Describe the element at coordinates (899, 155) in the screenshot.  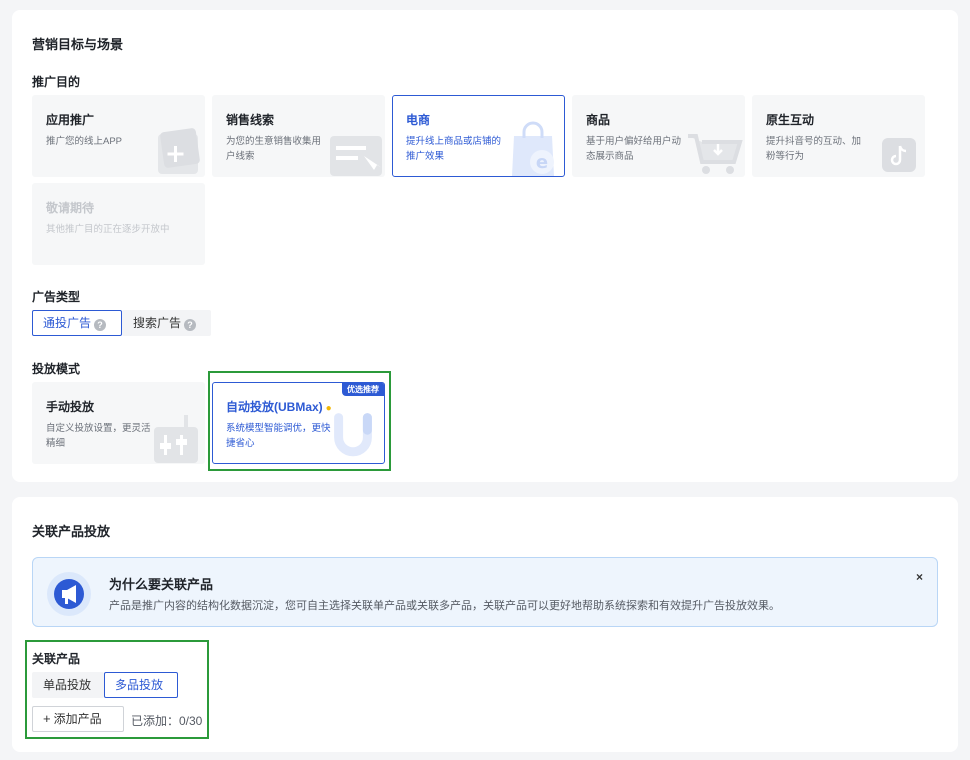
I see `tiktok-icon` at that location.